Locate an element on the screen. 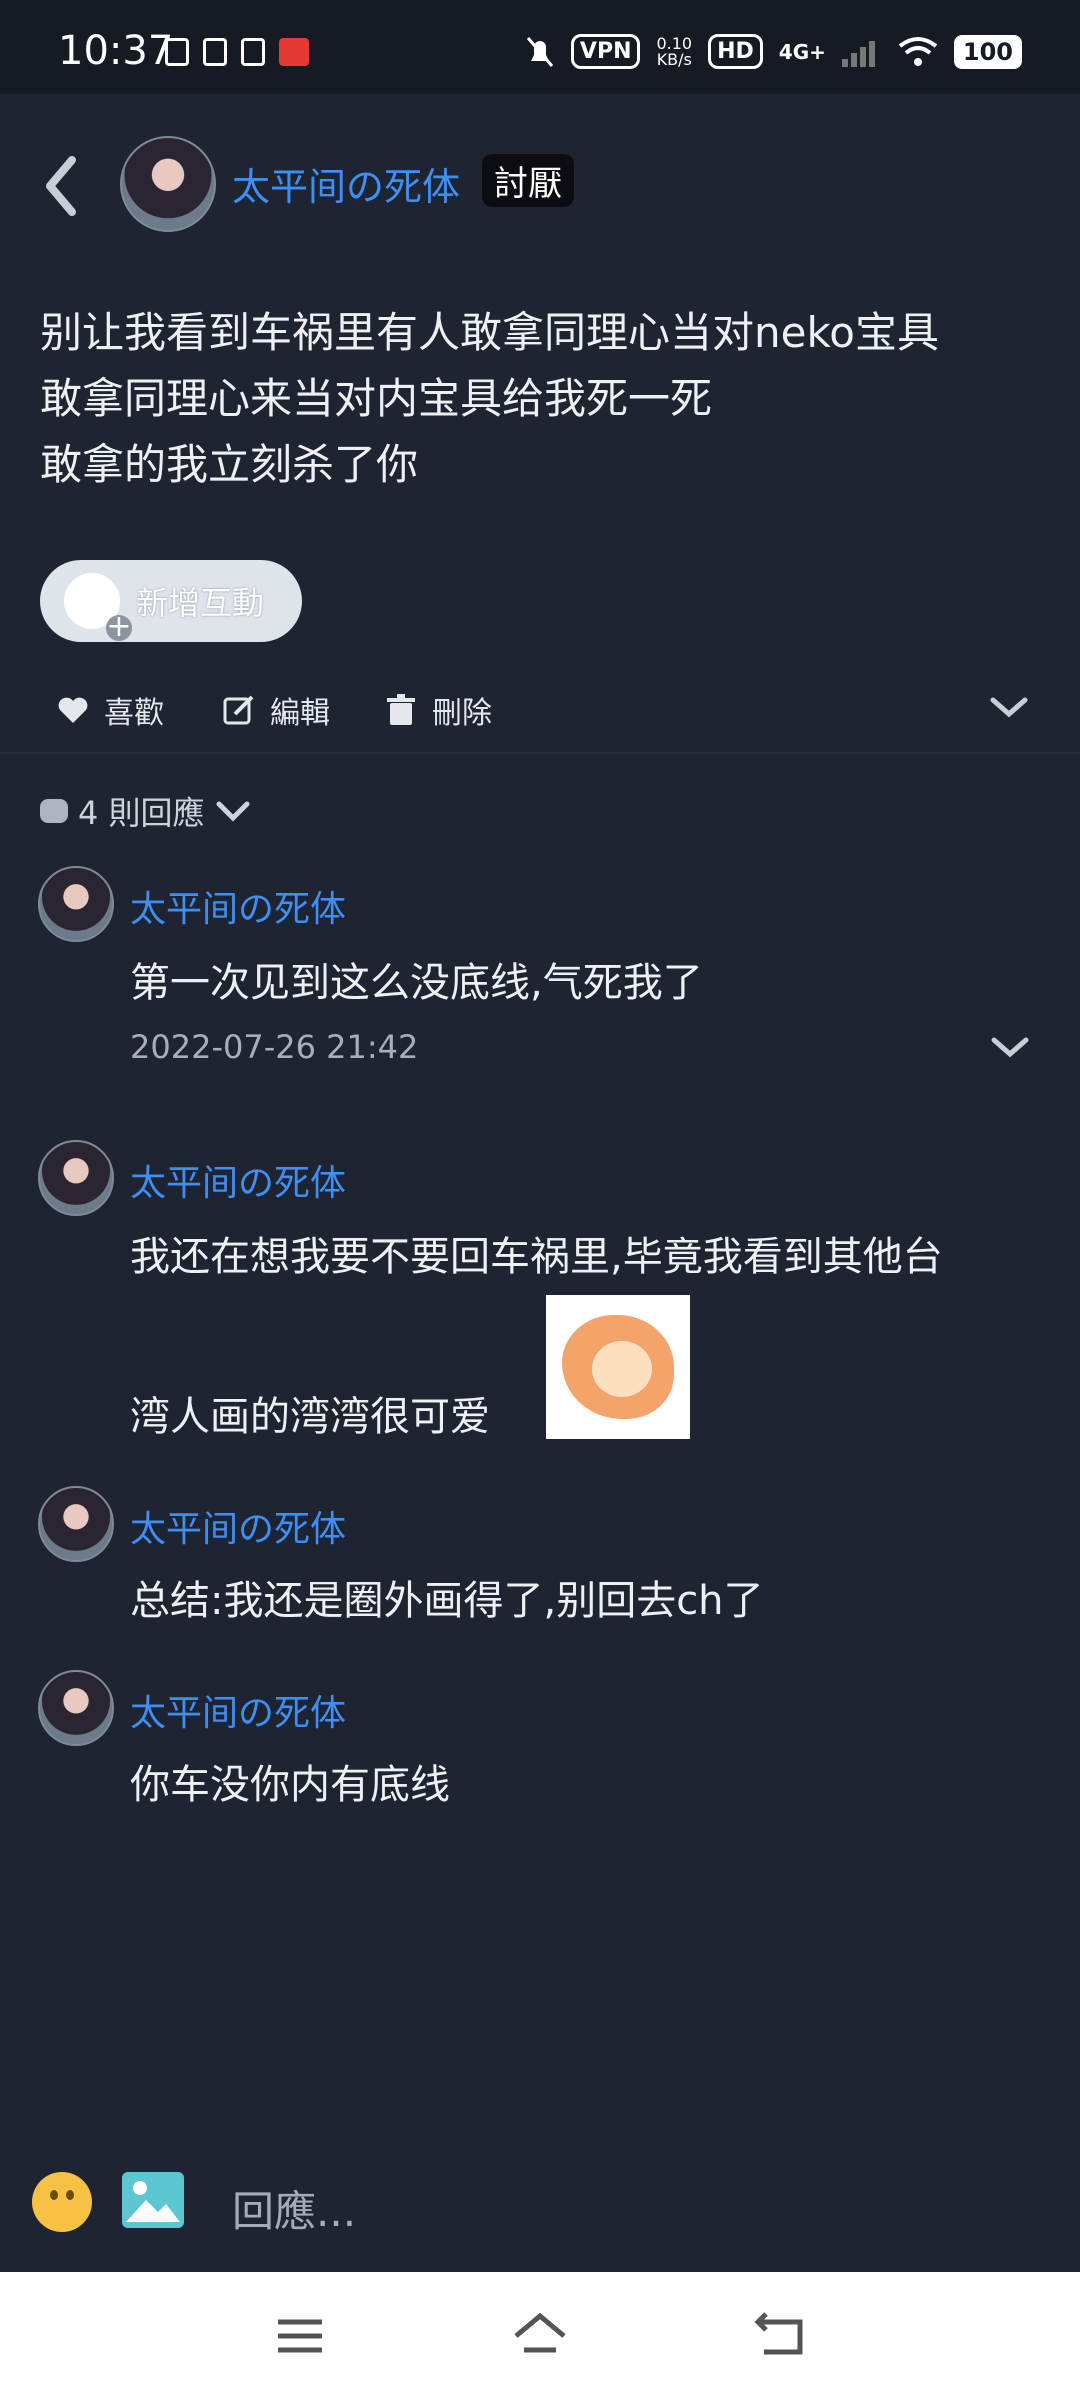  post-more-chevron-down-icon is located at coordinates (1009, 707).